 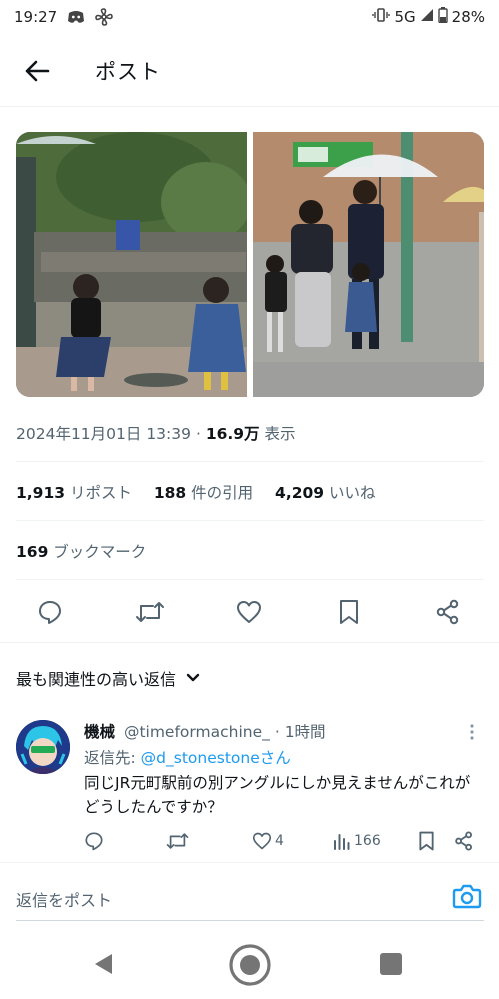 What do you see at coordinates (249, 841) in the screenshot?
I see `reply-actions: 4 166` at bounding box center [249, 841].